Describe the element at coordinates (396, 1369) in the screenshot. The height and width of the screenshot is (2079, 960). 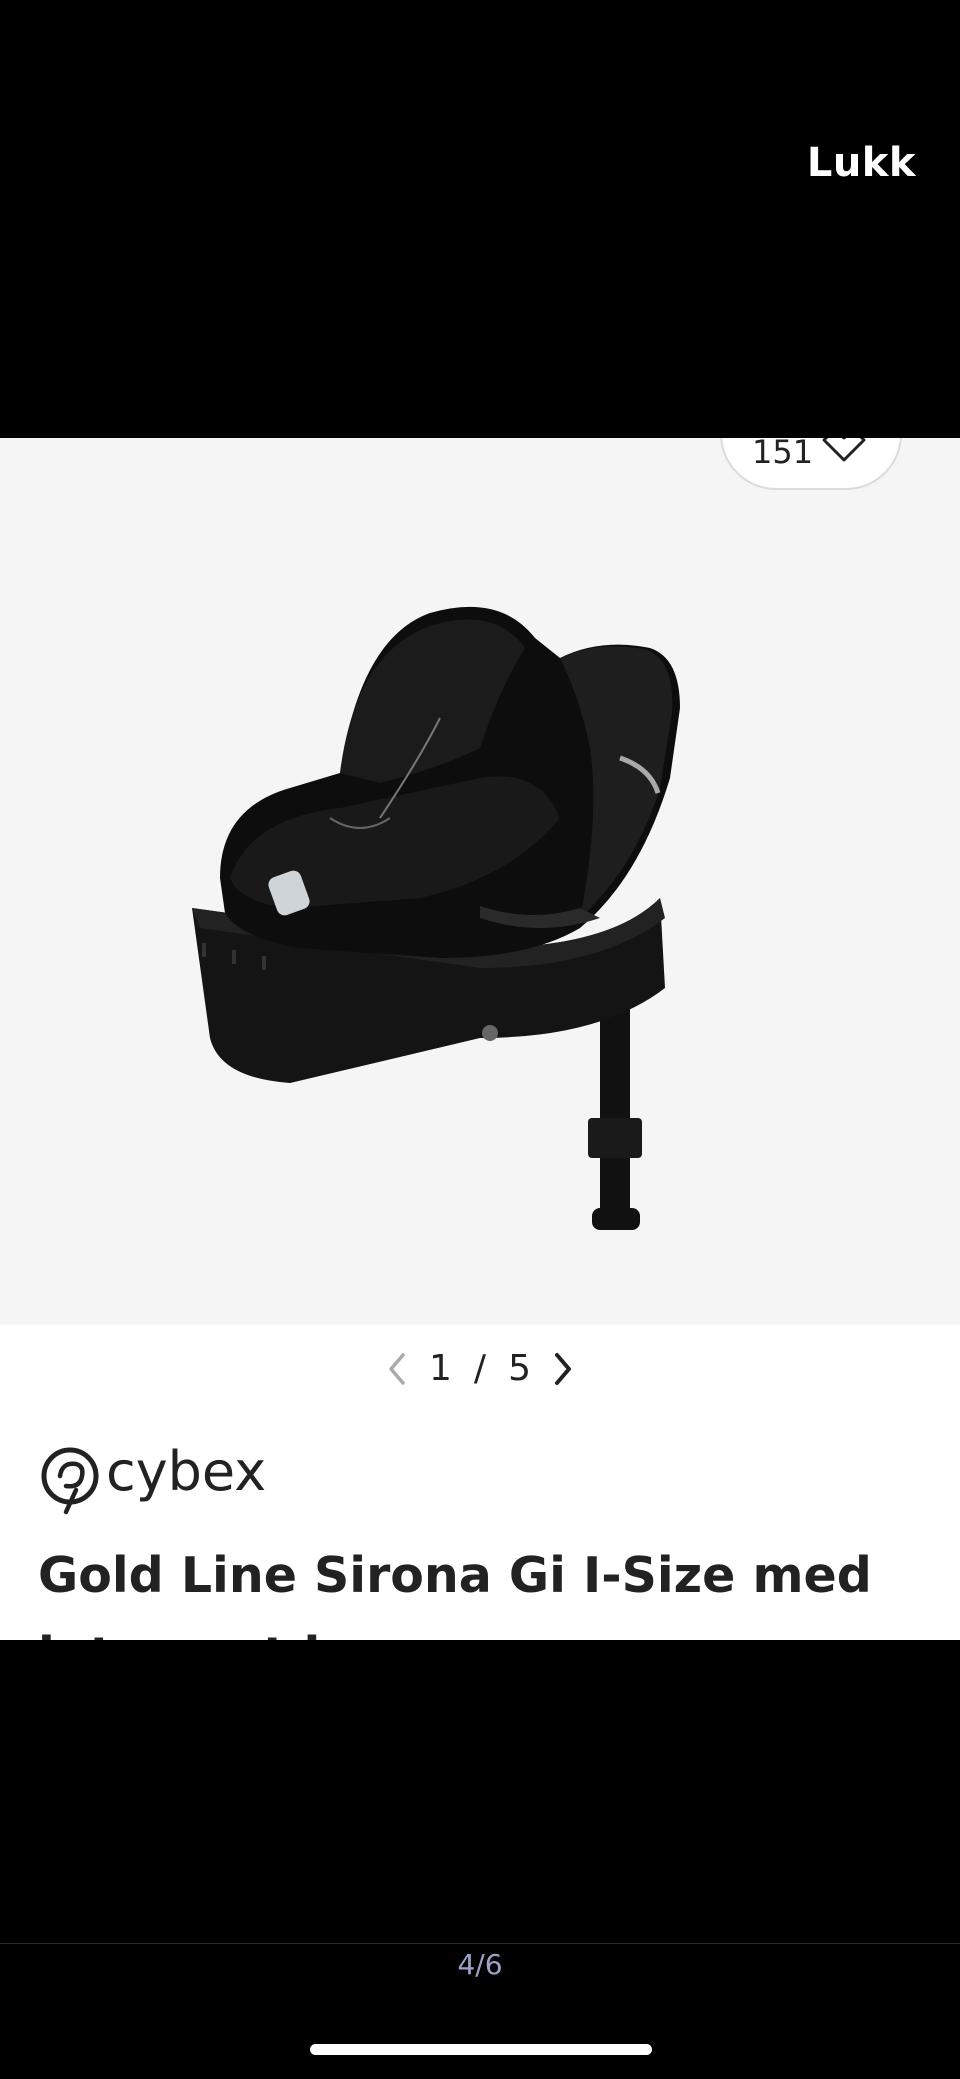
I see `chevron-left-icon` at that location.